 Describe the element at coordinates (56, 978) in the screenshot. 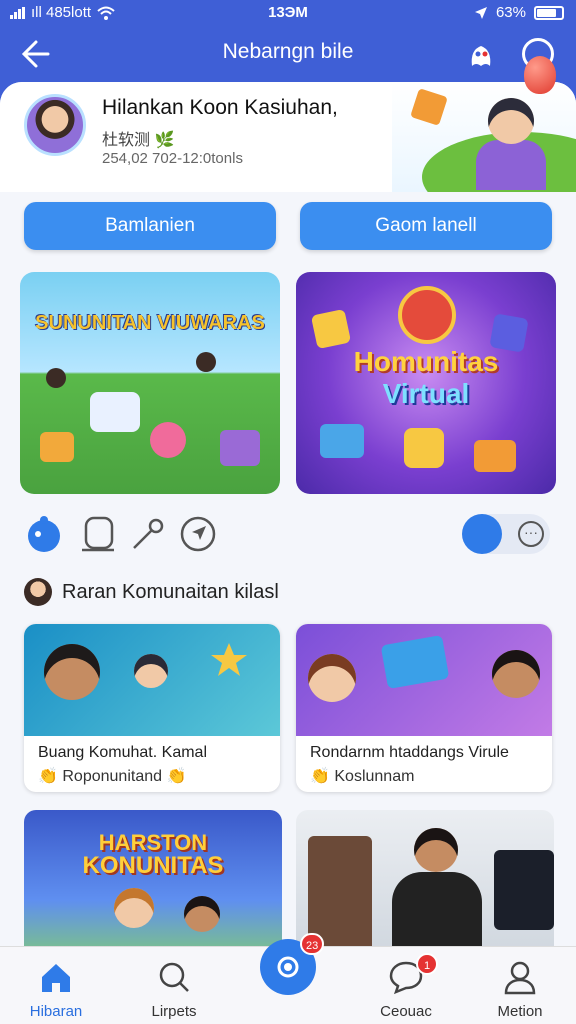

I see `home-icon` at that location.